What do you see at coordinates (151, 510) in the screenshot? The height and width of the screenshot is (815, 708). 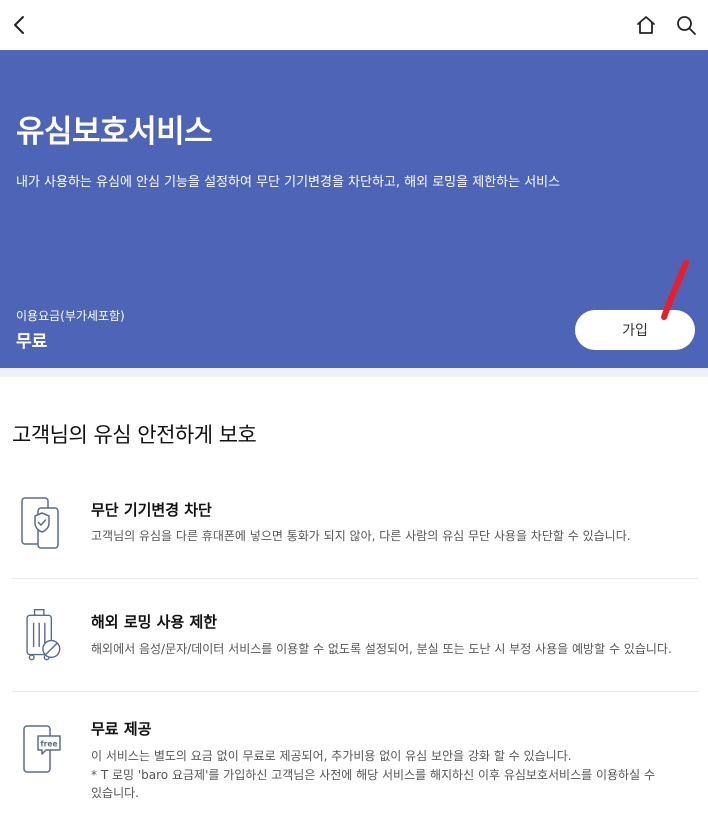 I see `feature-title: 무단 기기변경 차단` at bounding box center [151, 510].